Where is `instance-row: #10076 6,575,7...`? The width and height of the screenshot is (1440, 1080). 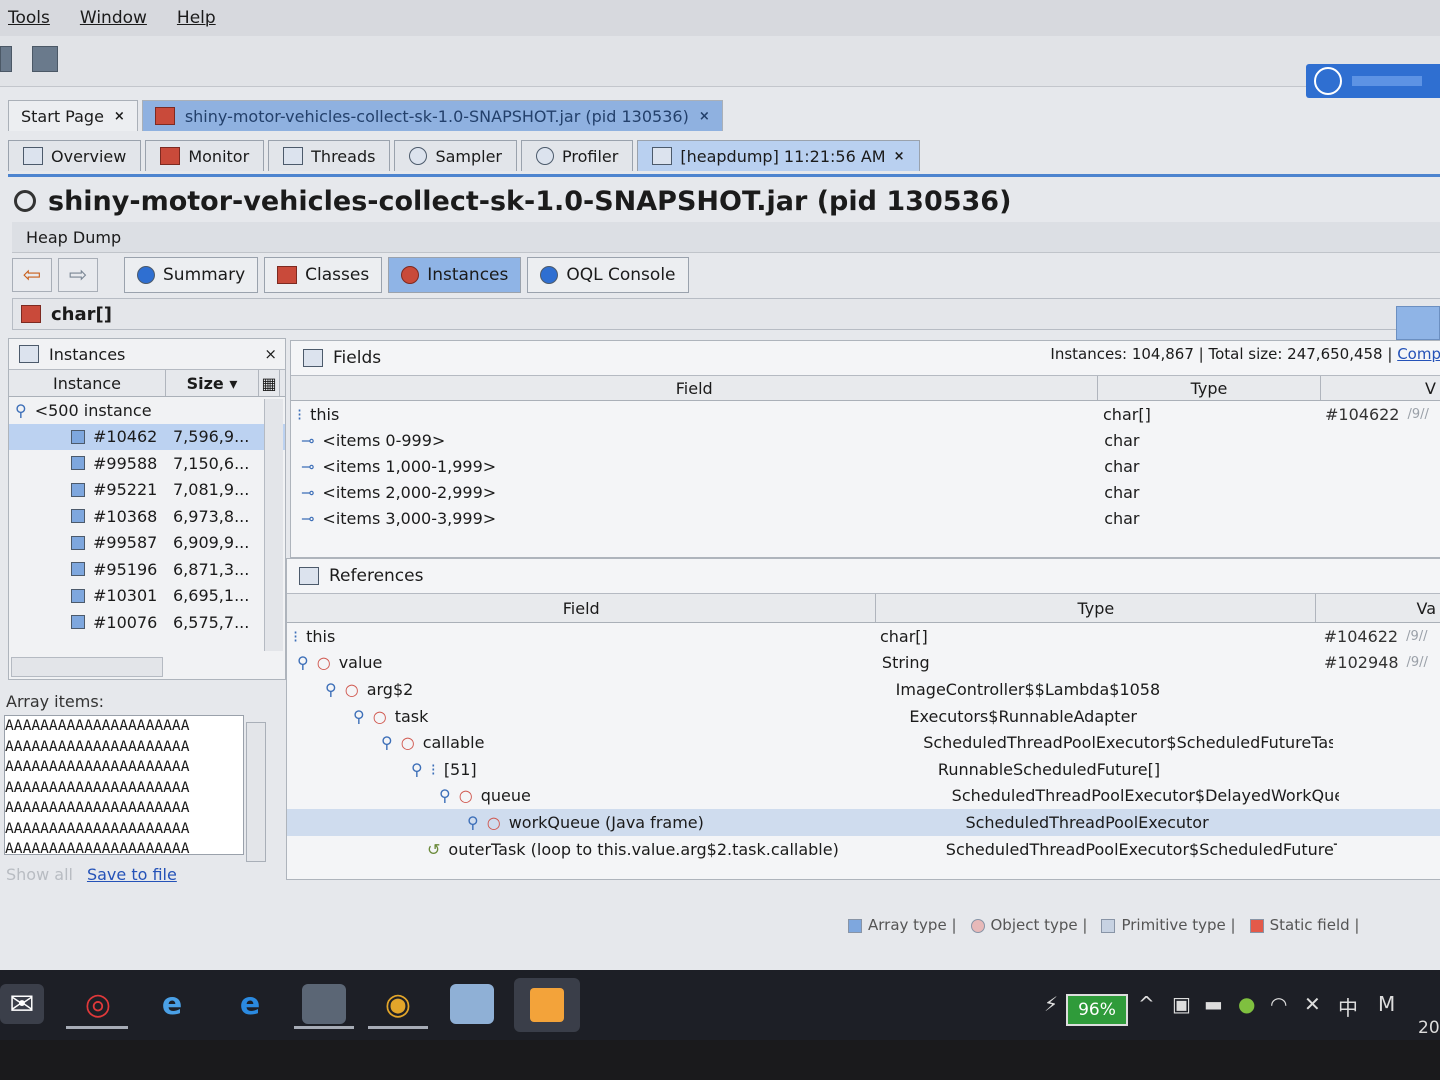
instance-row: #10076 6,575,7... is located at coordinates (147, 622).